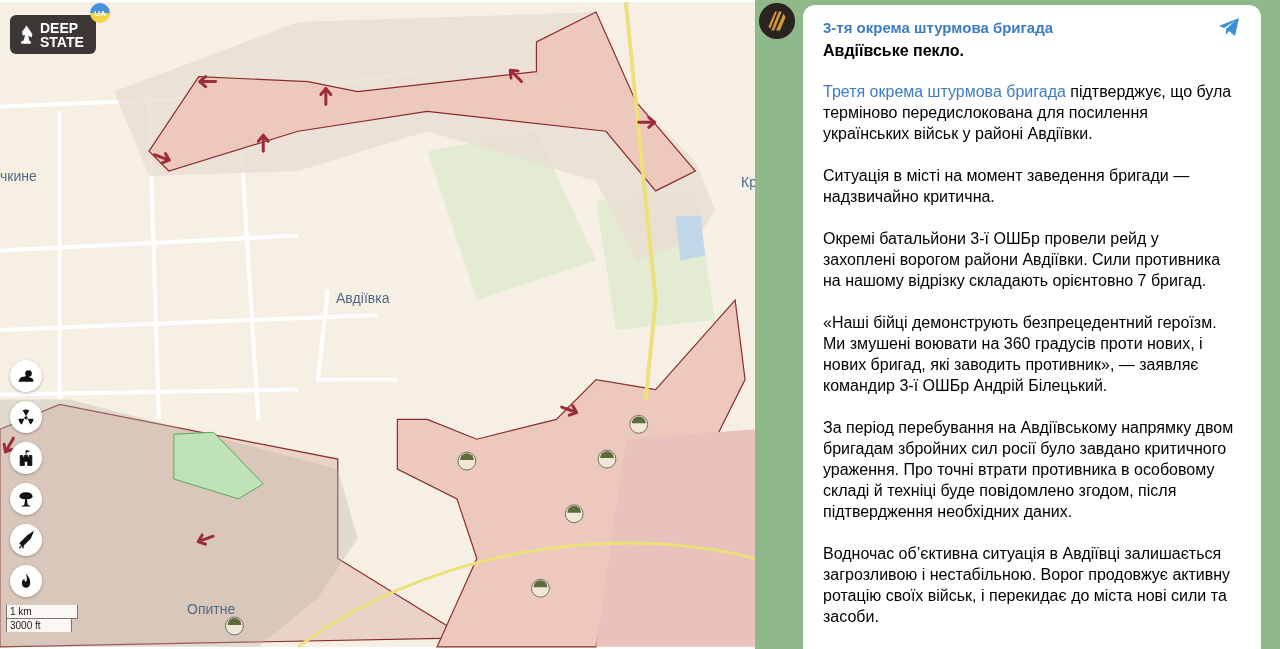 The width and height of the screenshot is (1280, 649). What do you see at coordinates (18, 176) in the screenshot?
I see `place-label: чкине` at bounding box center [18, 176].